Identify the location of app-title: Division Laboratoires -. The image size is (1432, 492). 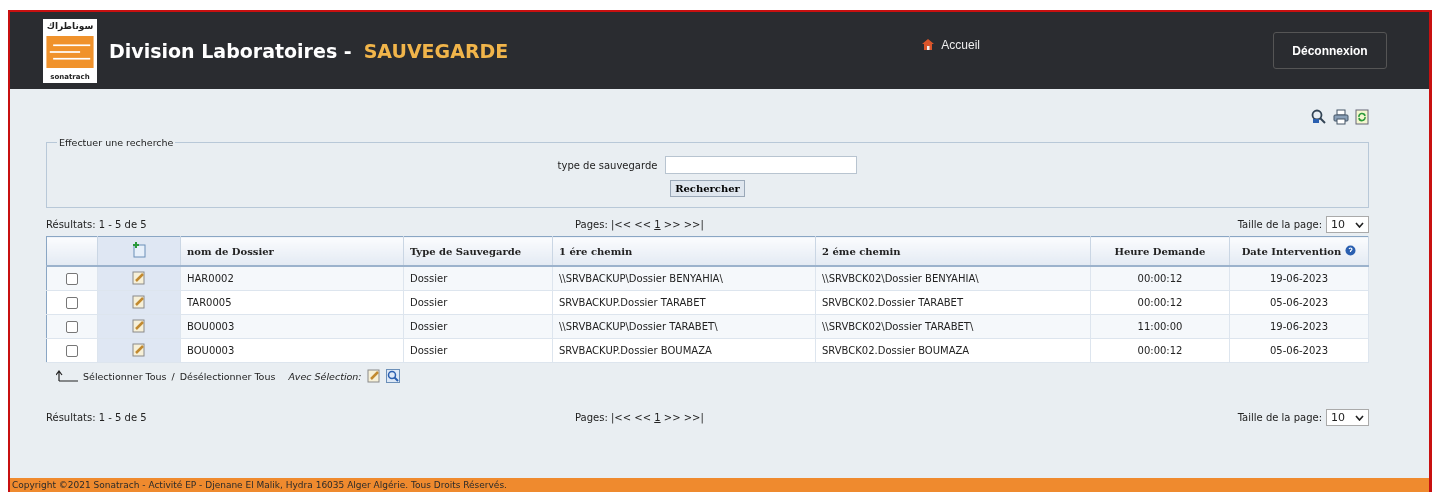
(230, 50).